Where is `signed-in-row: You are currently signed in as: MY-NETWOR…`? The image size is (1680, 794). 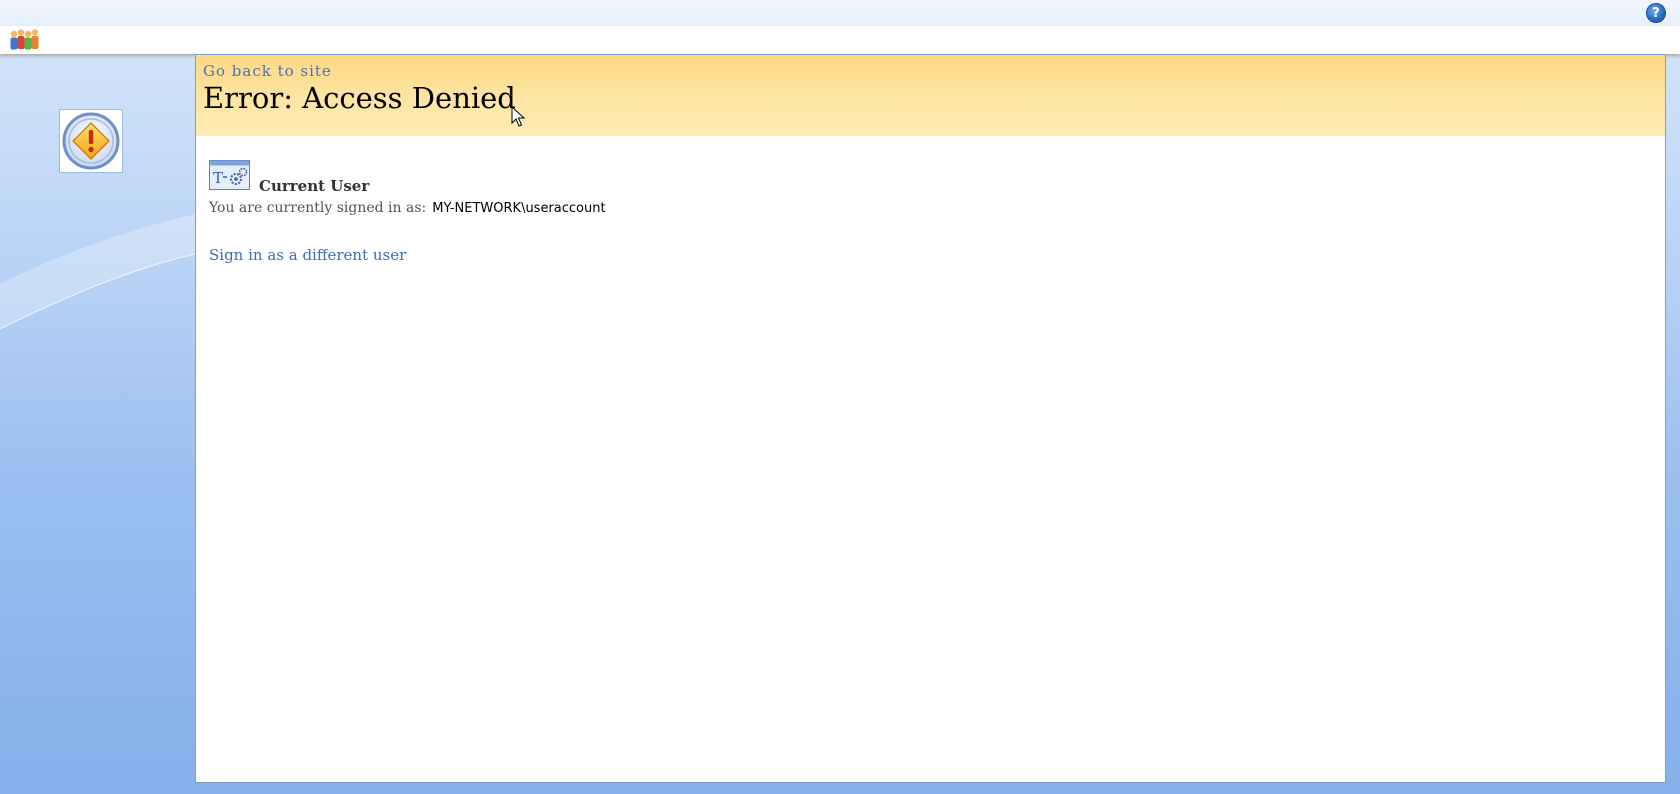
signed-in-row: You are currently signed in as: MY-NETWOR… is located at coordinates (407, 208).